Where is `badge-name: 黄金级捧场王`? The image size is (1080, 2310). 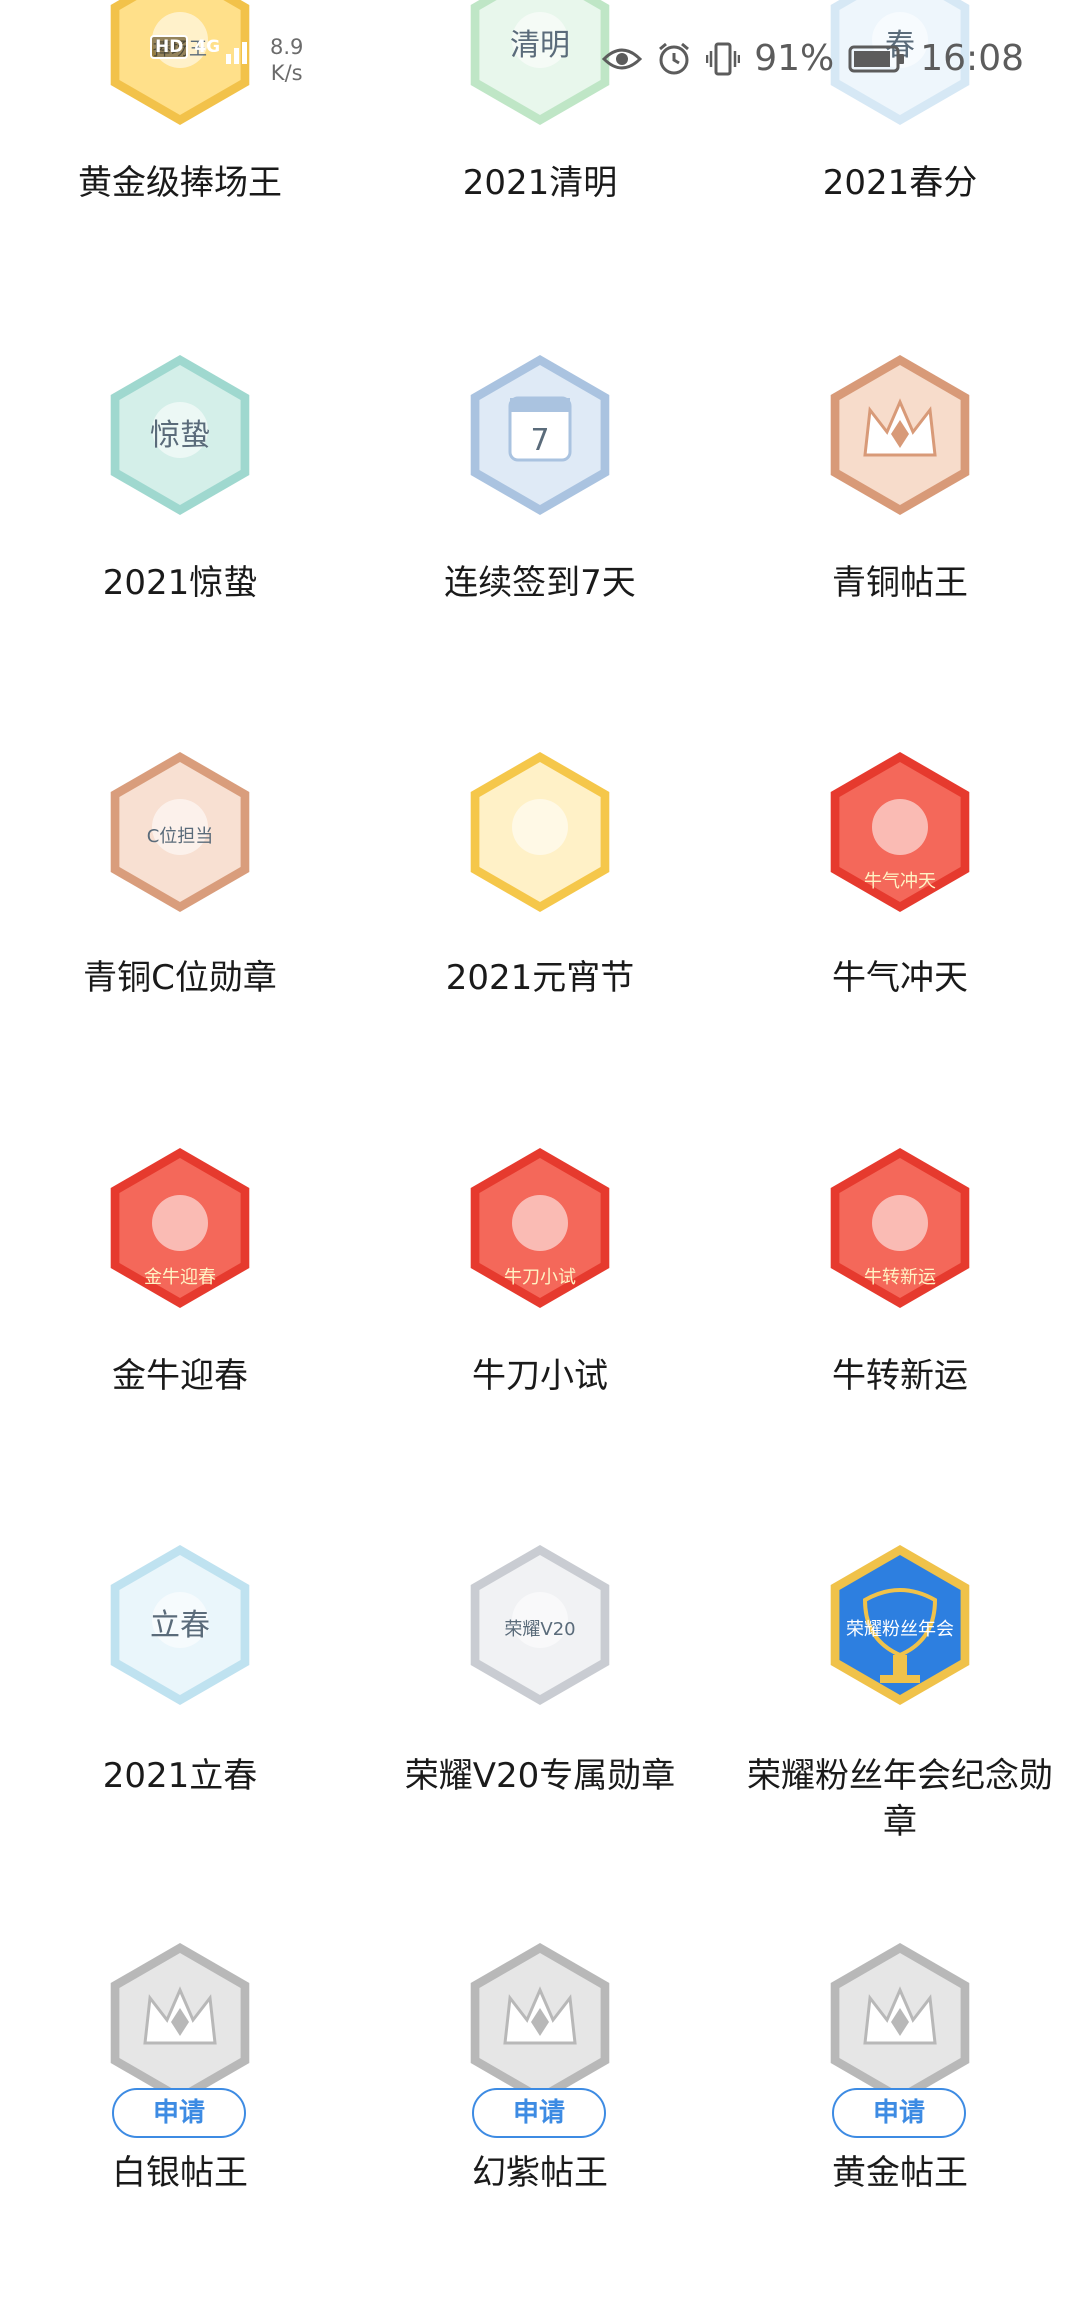
badge-name: 黄金级捧场王 is located at coordinates (180, 183).